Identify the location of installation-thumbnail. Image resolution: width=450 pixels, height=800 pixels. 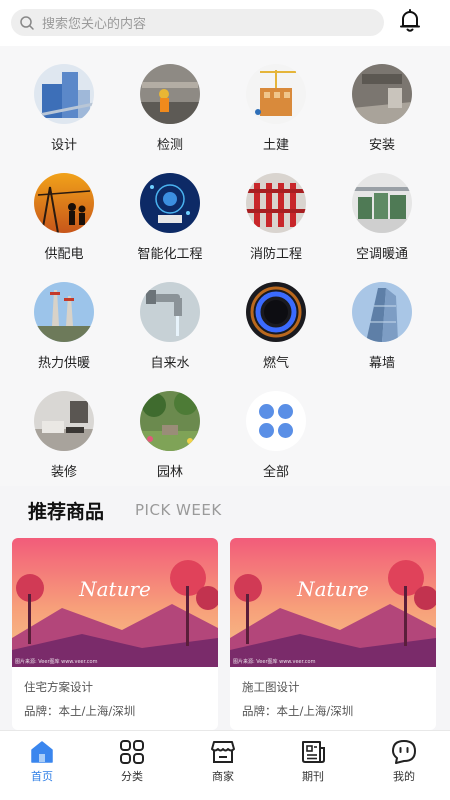
(382, 94).